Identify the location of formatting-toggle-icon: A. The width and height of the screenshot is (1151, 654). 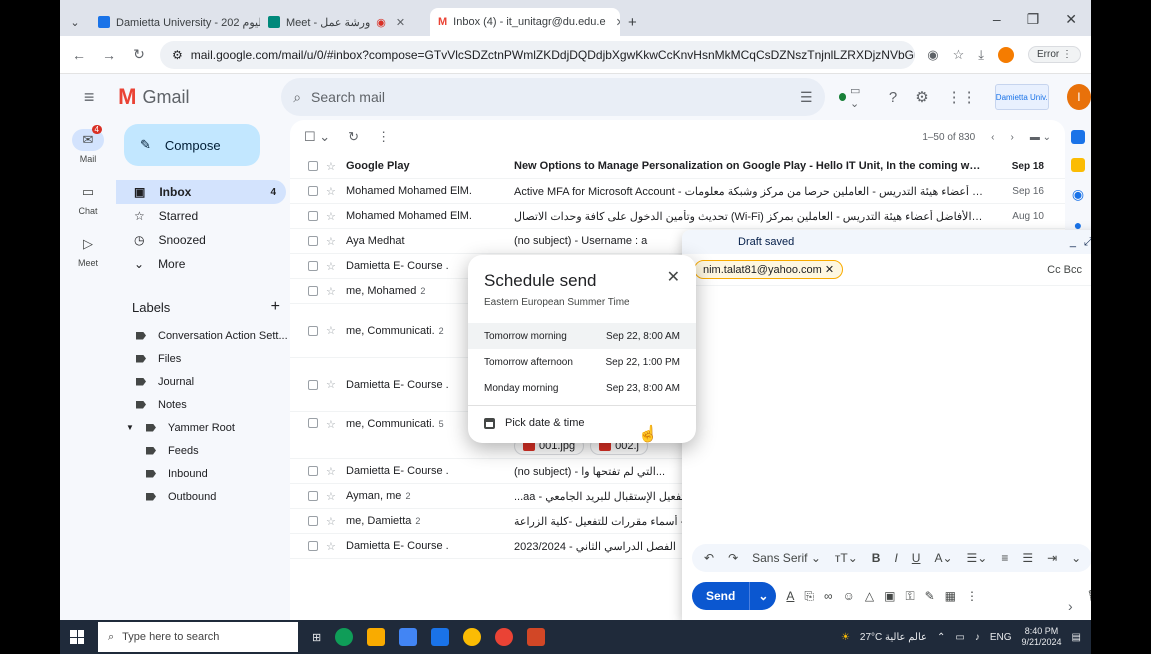
(790, 596).